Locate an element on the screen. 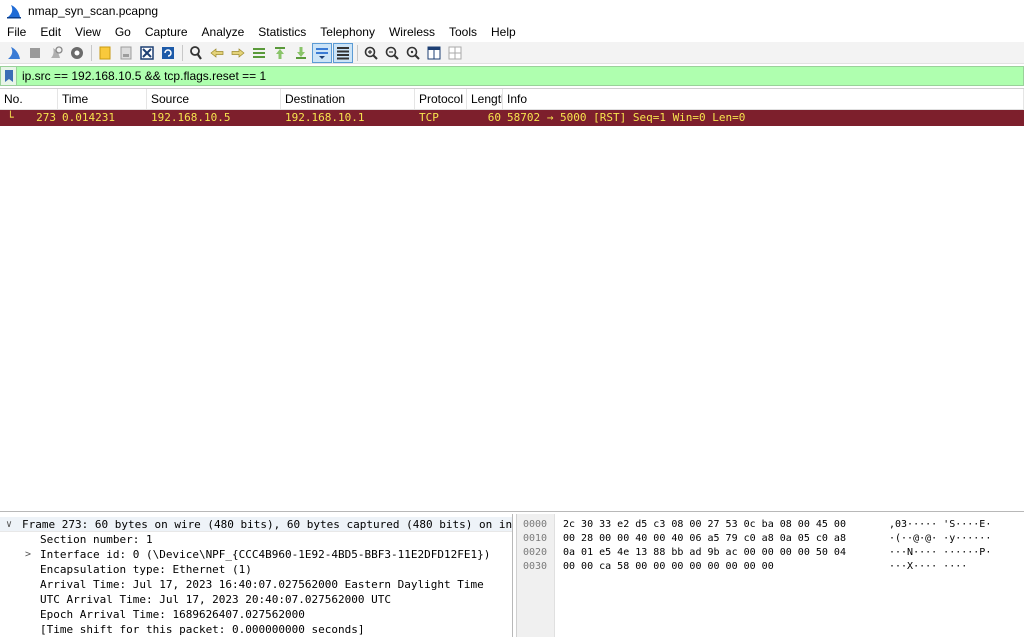 The image size is (1024, 637). layout-button is located at coordinates (455, 53).